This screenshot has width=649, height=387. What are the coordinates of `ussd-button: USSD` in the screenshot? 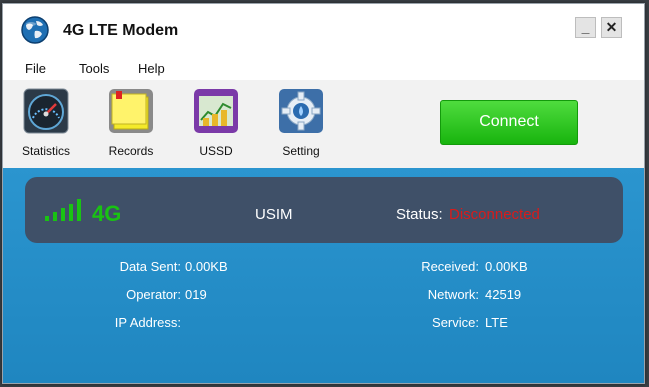 It's located at (216, 123).